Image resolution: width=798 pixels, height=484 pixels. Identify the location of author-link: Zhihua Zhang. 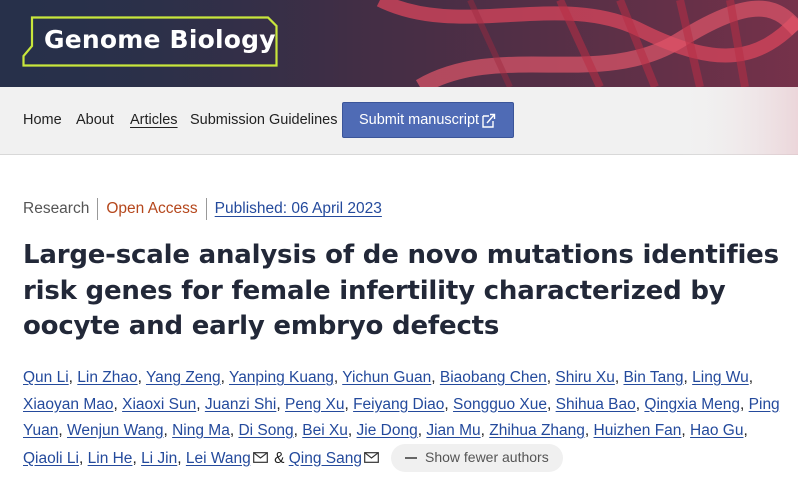
(537, 430).